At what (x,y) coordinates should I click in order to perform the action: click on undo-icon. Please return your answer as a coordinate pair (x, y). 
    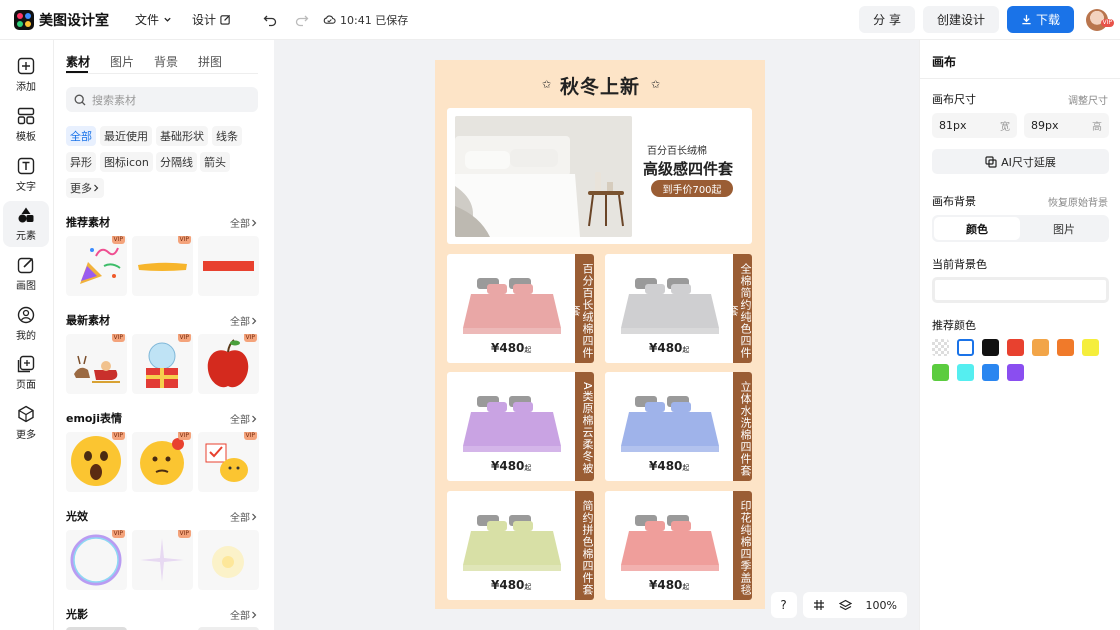
    Looking at the image, I should click on (270, 20).